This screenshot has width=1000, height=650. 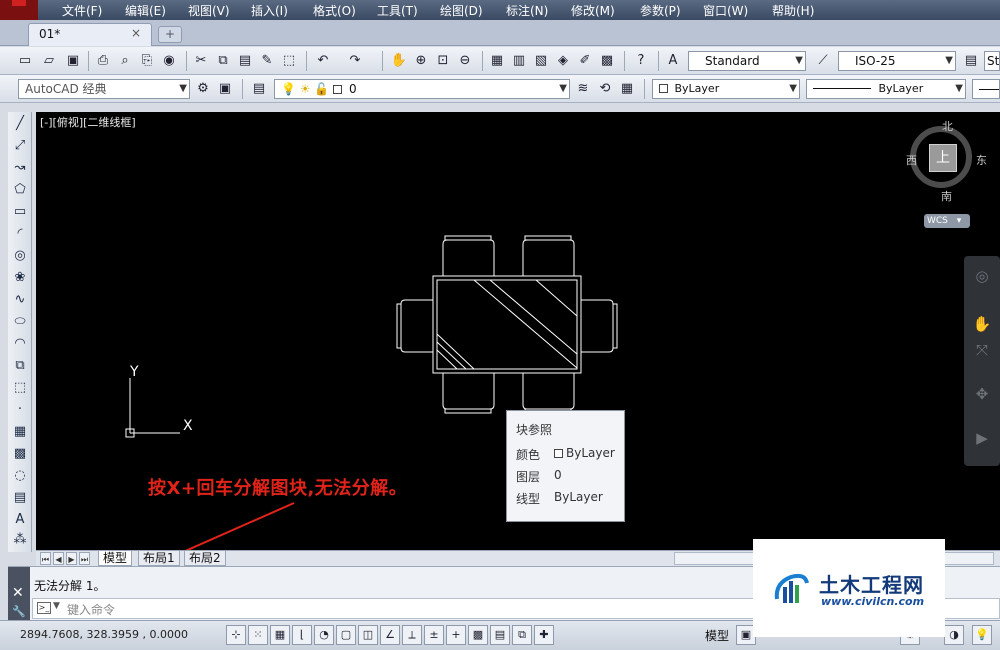 What do you see at coordinates (19, 611) in the screenshot?
I see `wrench-icon: 🔧` at bounding box center [19, 611].